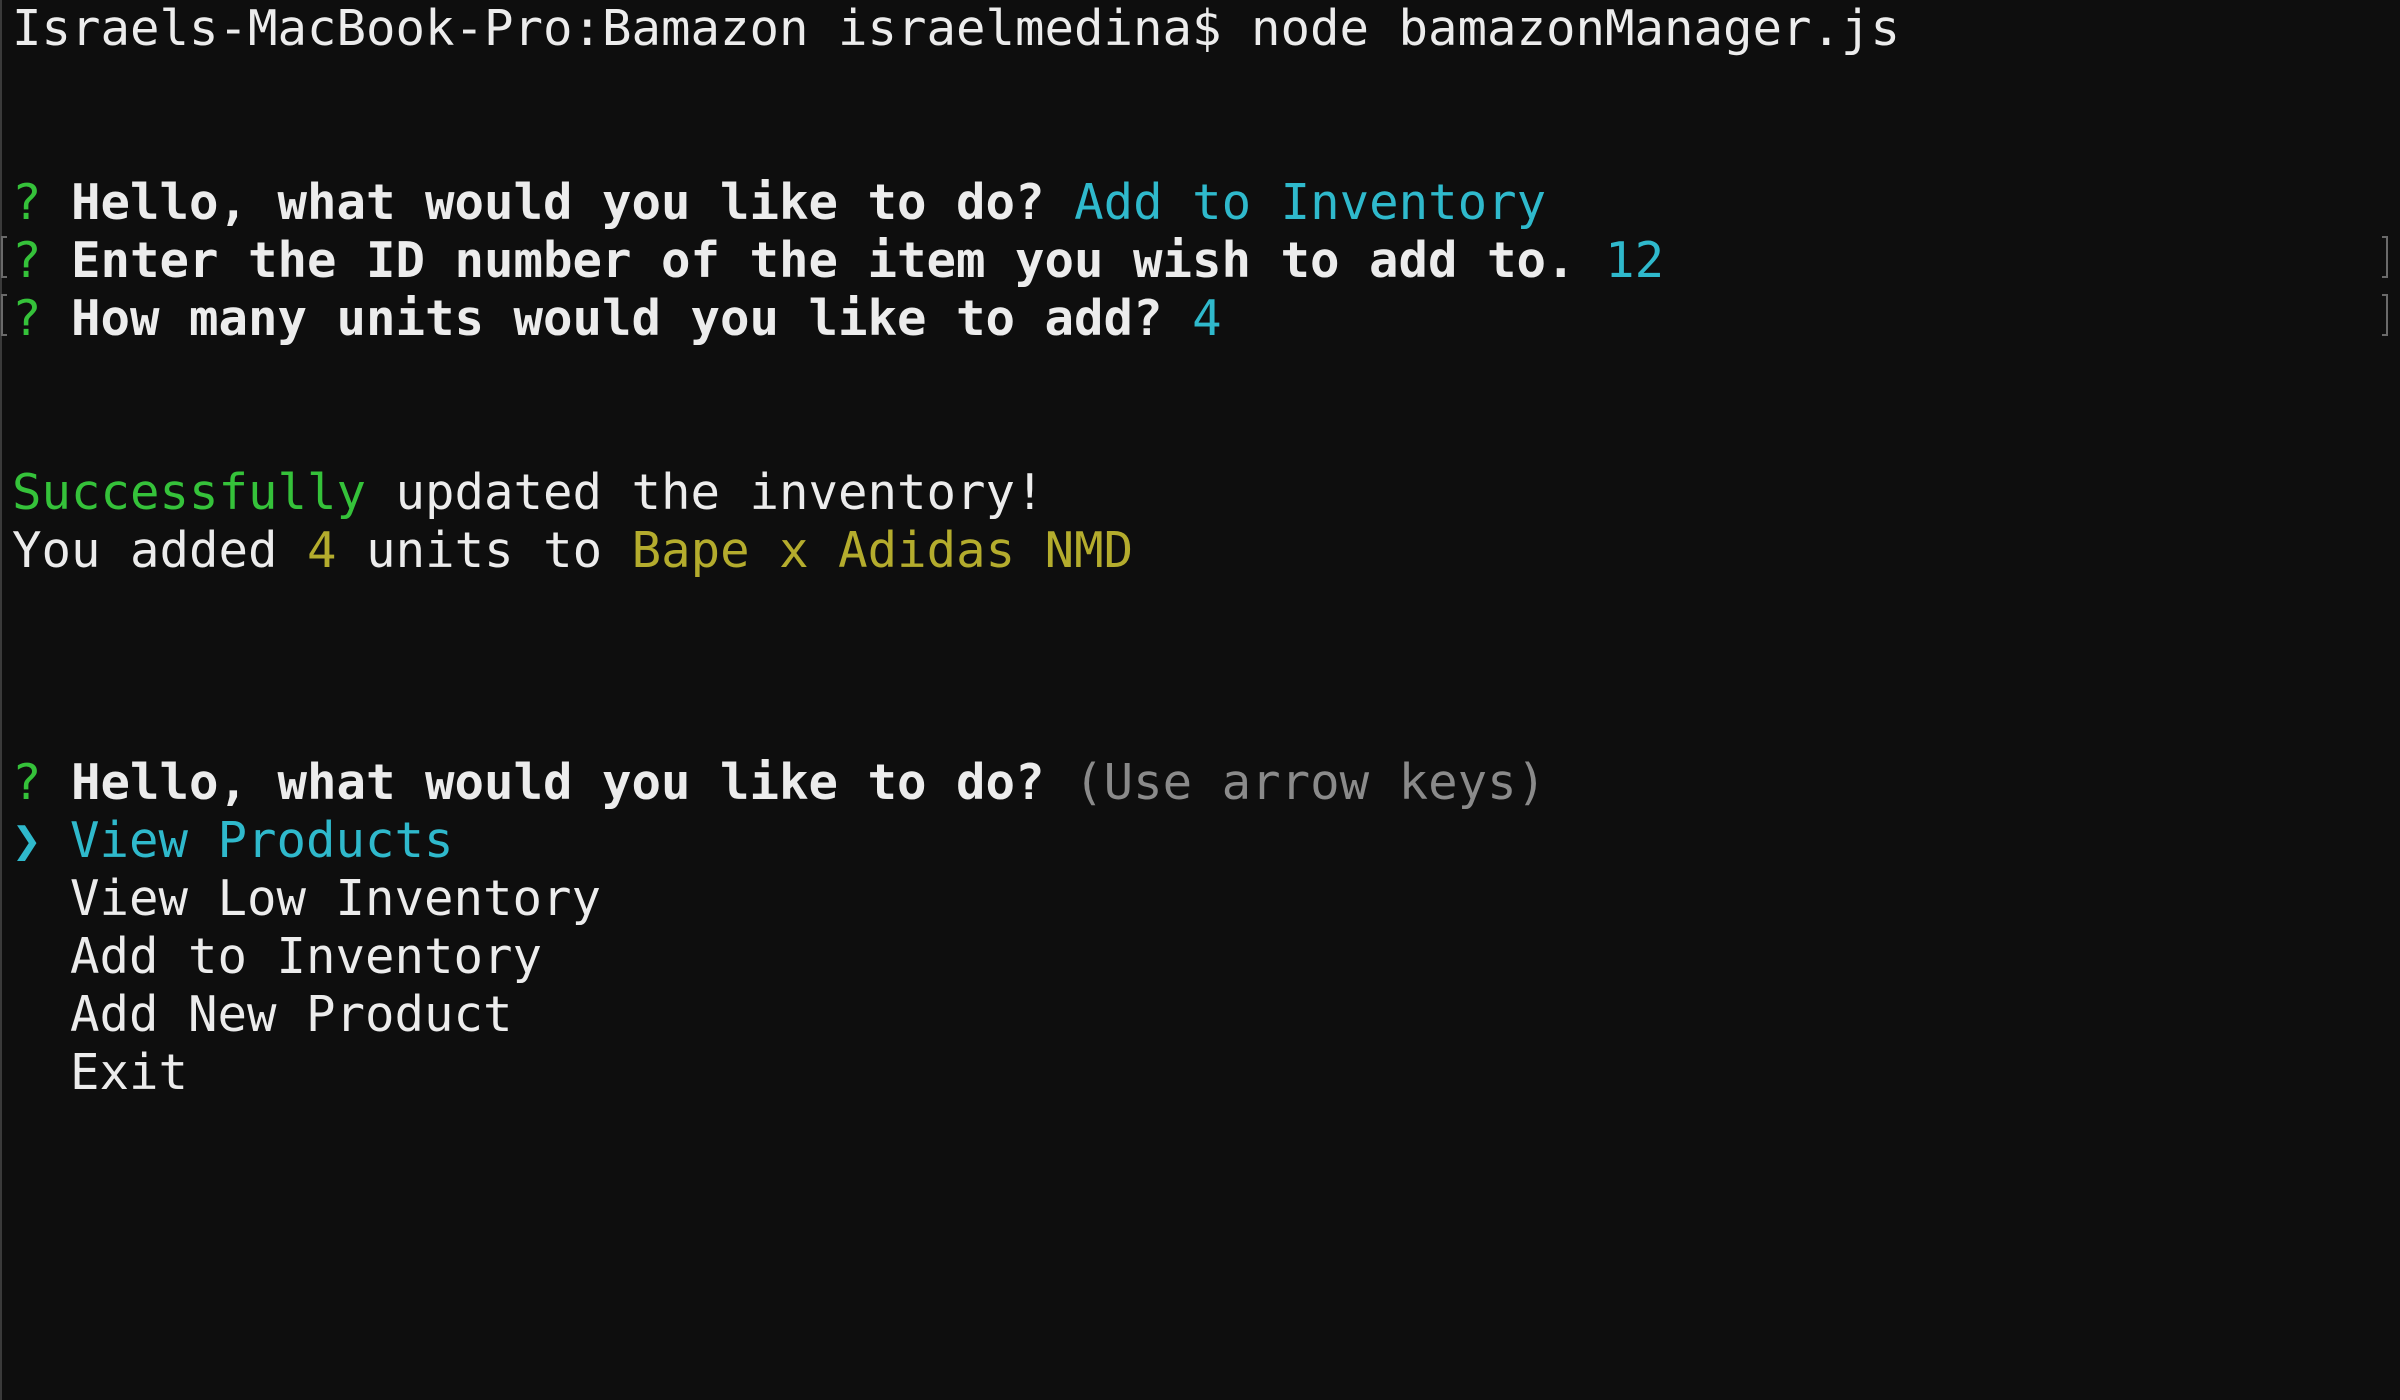 The image size is (2400, 1400). I want to click on menu-item-label: Add New Product, so click(291, 1014).